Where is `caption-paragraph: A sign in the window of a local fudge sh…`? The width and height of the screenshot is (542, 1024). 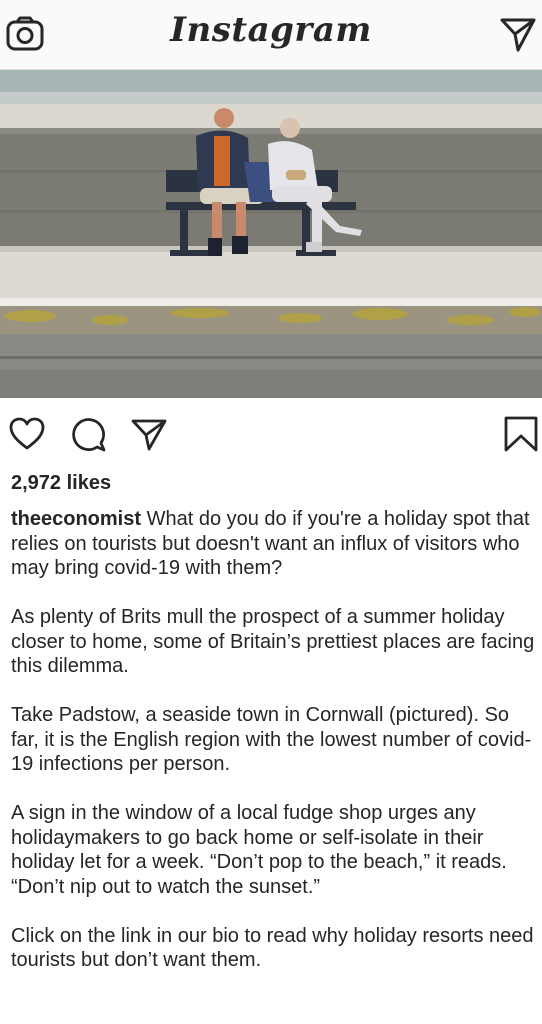 caption-paragraph: A sign in the window of a local fudge sh… is located at coordinates (259, 850).